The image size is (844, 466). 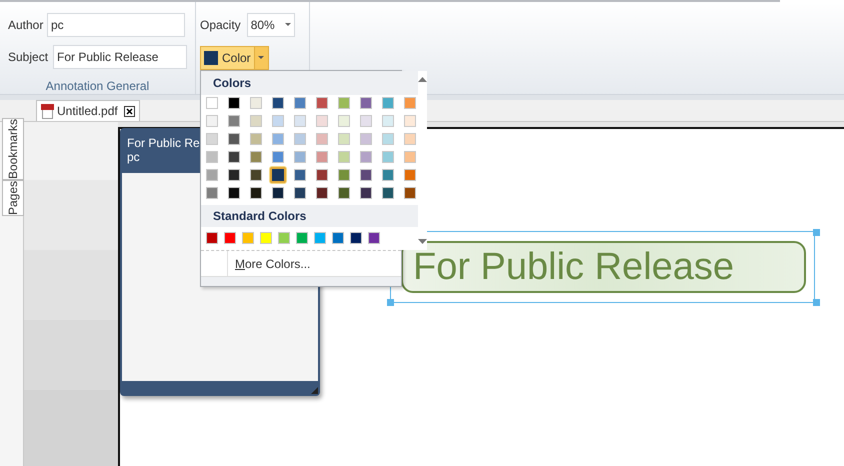 What do you see at coordinates (573, 267) in the screenshot?
I see `stamp-text: For Public Release` at bounding box center [573, 267].